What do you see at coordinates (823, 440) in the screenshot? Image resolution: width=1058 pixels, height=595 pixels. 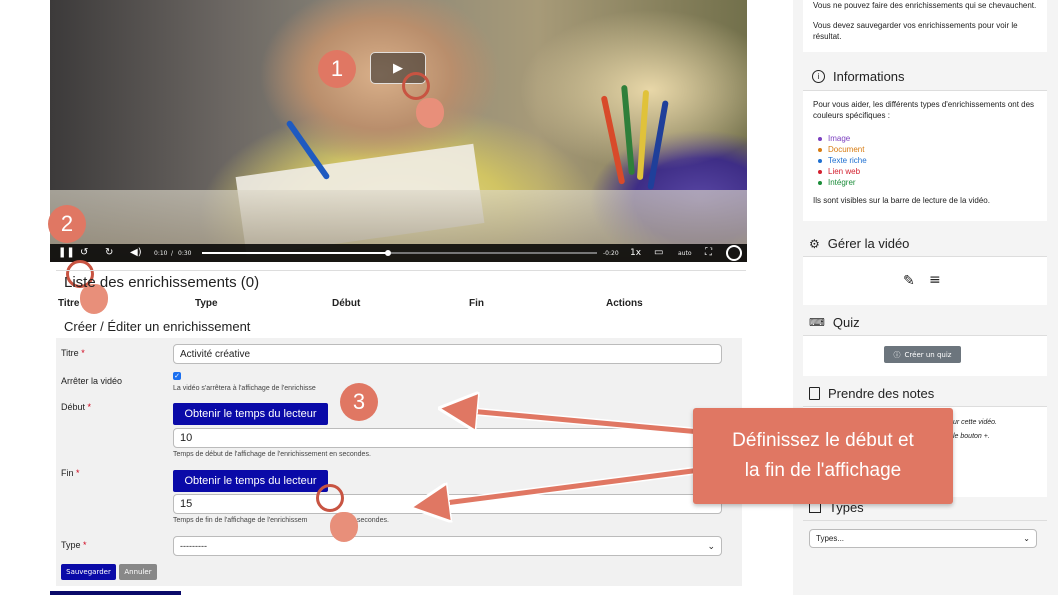 I see `callout-line-1: Définissez le début et` at bounding box center [823, 440].